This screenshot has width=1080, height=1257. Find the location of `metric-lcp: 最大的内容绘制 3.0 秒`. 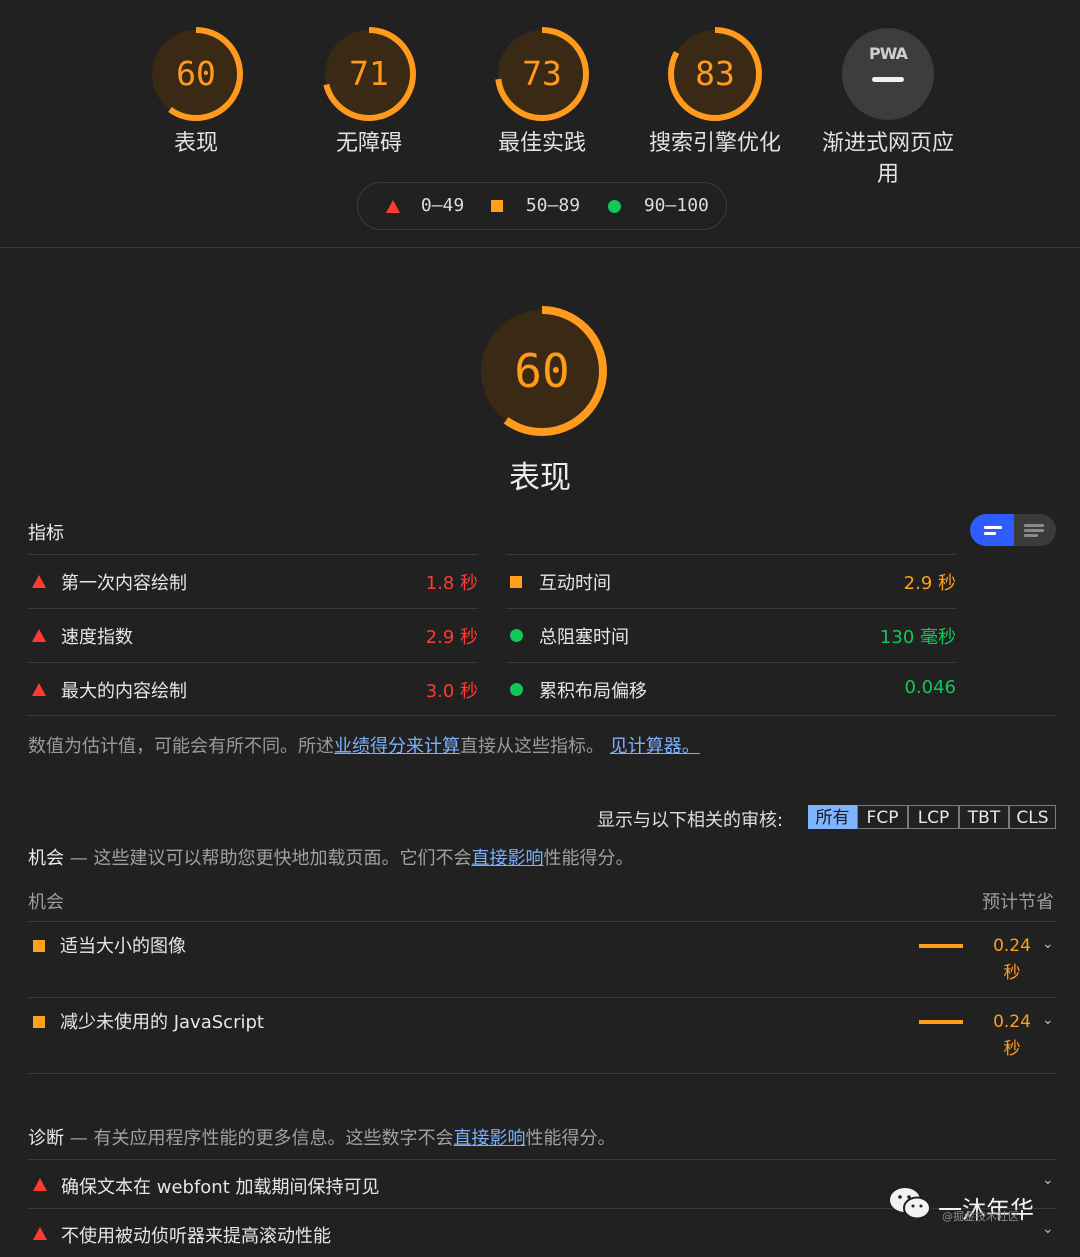

metric-lcp: 最大的内容绘制 3.0 秒 is located at coordinates (253, 689).